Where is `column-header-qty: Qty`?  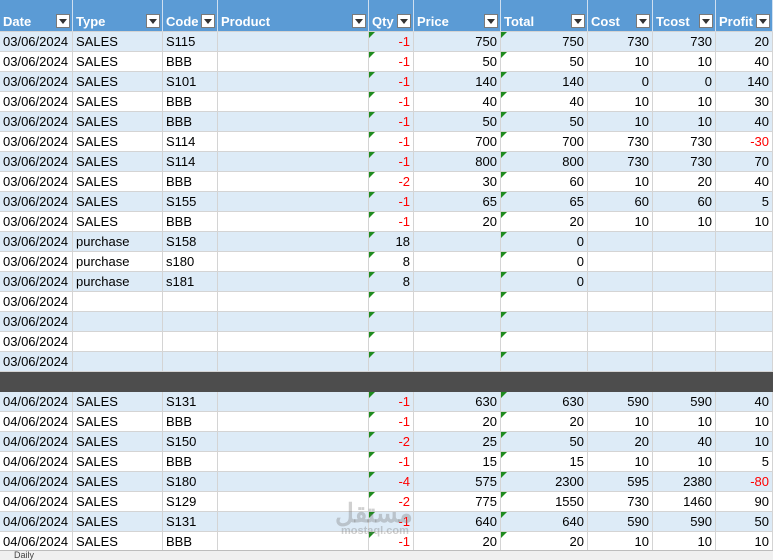
column-header-qty: Qty is located at coordinates (391, 16).